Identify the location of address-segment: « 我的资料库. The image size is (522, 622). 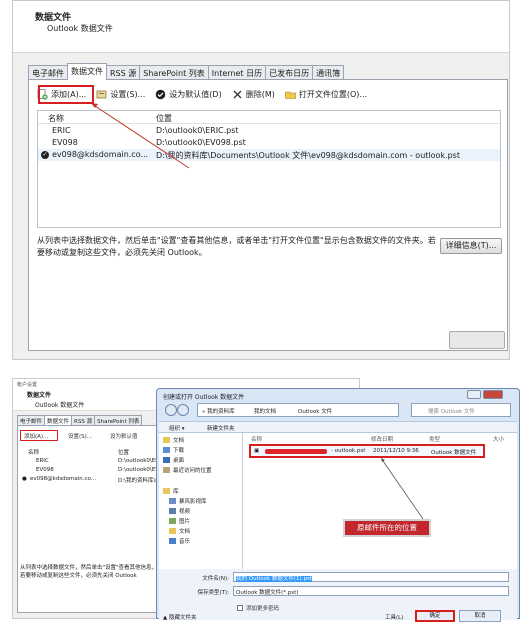
(218, 411).